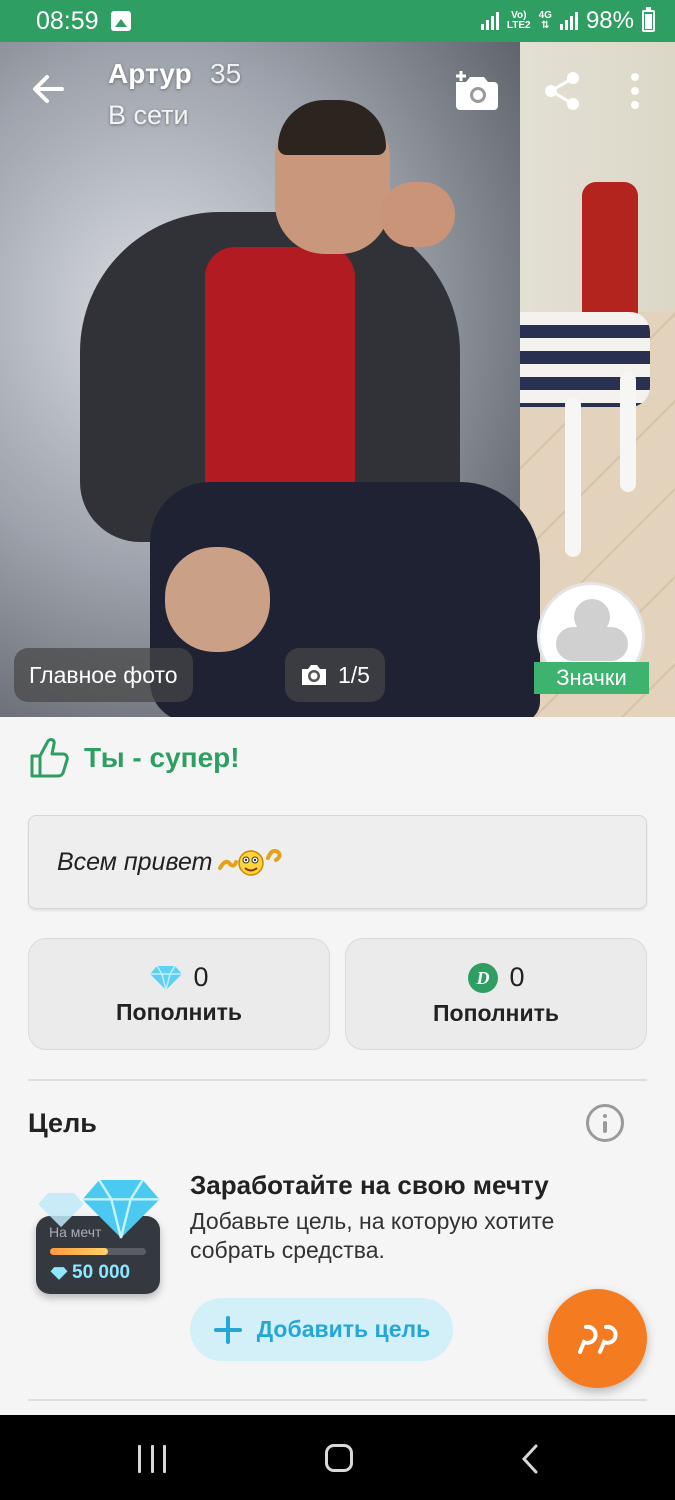 The height and width of the screenshot is (1500, 675). I want to click on diamond-balance: 0, so click(179, 977).